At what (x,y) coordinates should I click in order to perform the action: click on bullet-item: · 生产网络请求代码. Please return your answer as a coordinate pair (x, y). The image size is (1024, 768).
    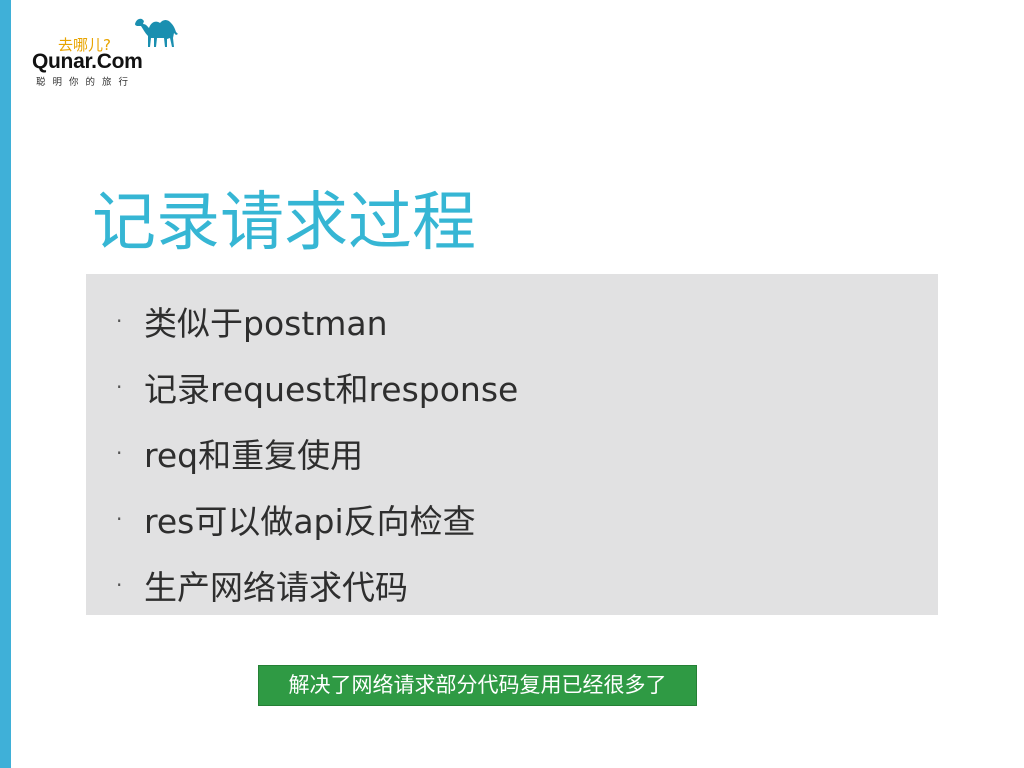
    Looking at the image, I should click on (317, 585).